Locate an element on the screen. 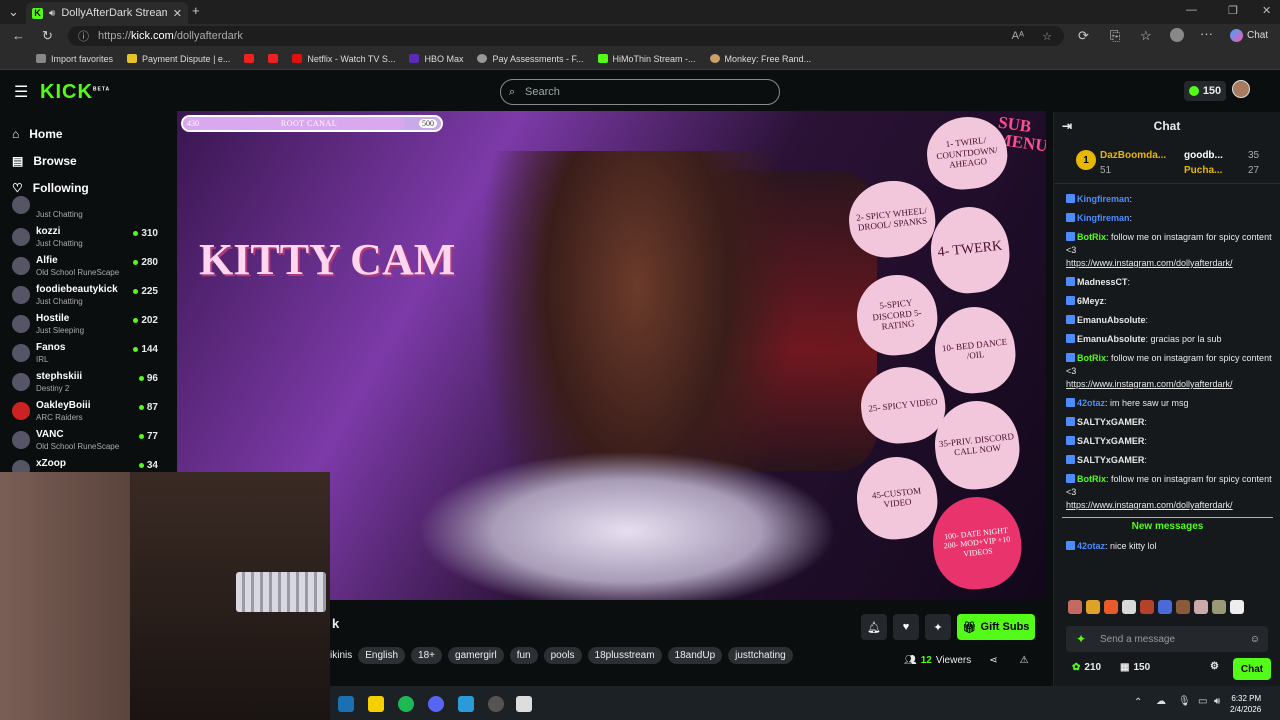  browser-tab: K 🔊︎ DollyAfterDark Stream - Wat ✕ is located at coordinates (107, 13).